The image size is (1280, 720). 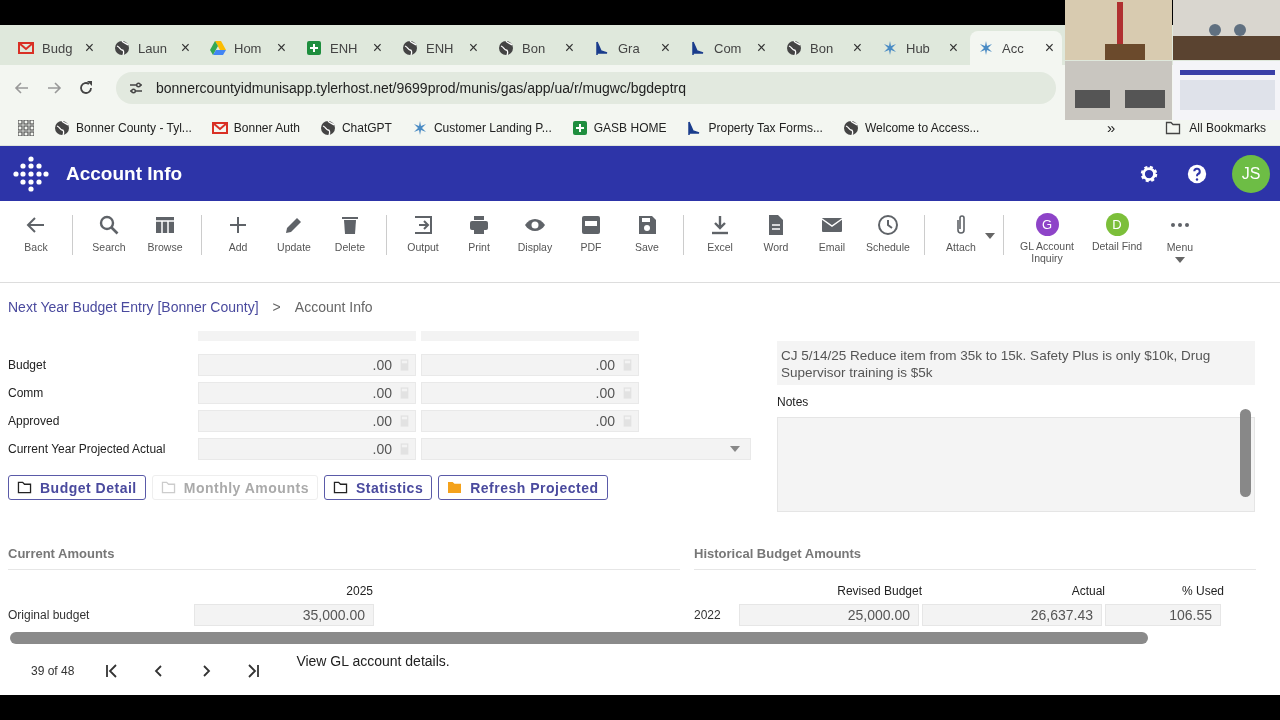 What do you see at coordinates (1111, 127) in the screenshot?
I see `more-bookmarks: »` at bounding box center [1111, 127].